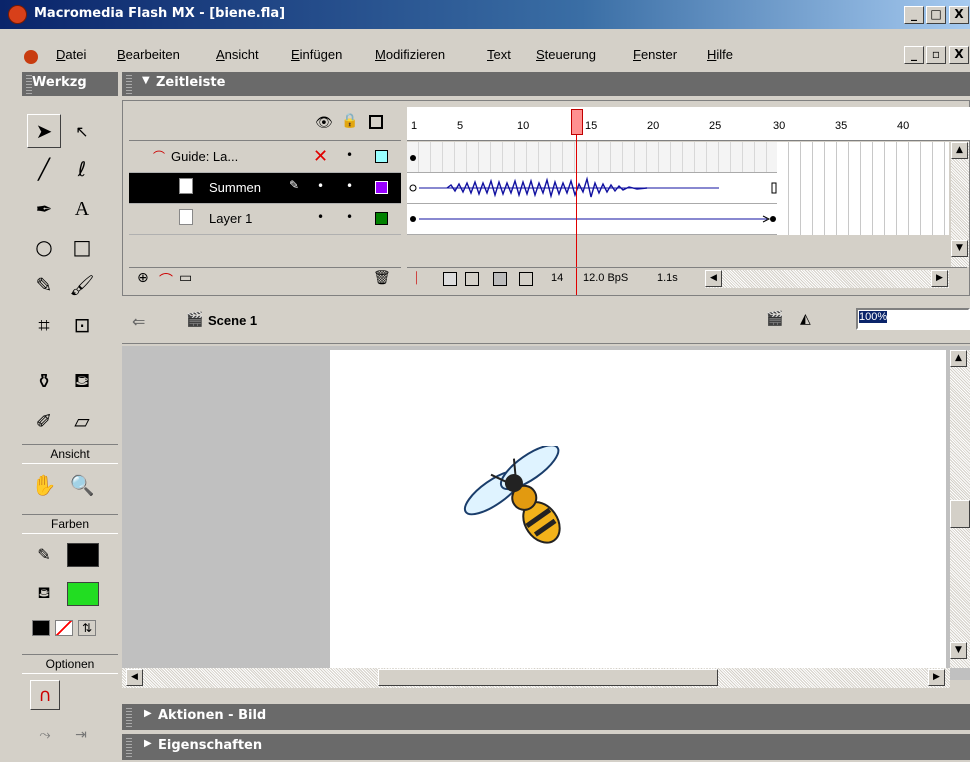 The image size is (970, 762). I want to click on empty-frames-area, so click(863, 188).